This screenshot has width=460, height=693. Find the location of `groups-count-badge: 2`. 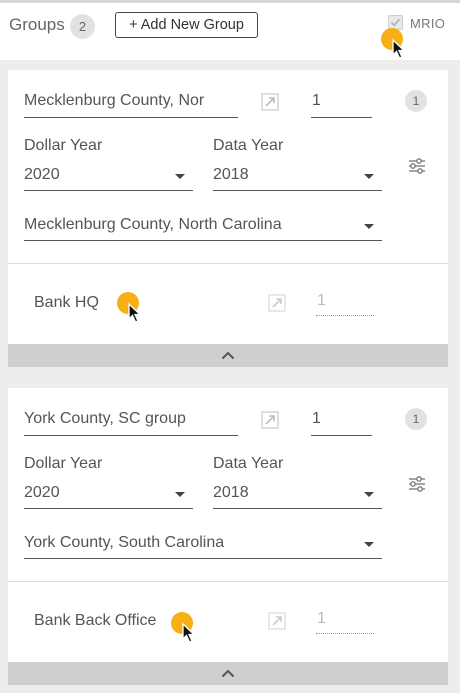

groups-count-badge: 2 is located at coordinates (82, 26).